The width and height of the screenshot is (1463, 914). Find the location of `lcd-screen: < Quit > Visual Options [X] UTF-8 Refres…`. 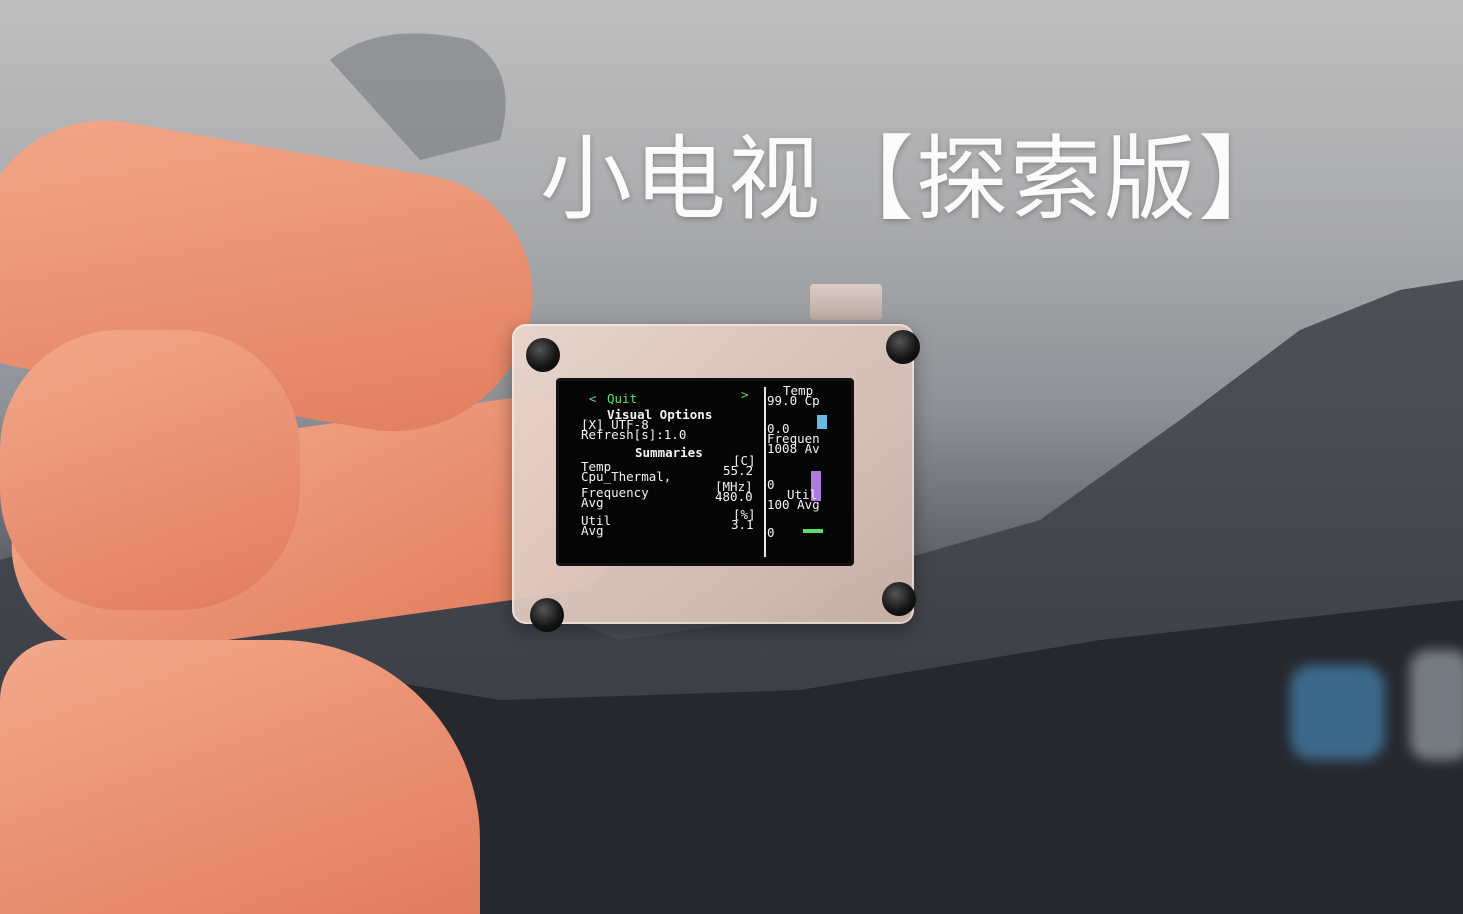

lcd-screen: < Quit > Visual Options [X] UTF-8 Refres… is located at coordinates (705, 472).